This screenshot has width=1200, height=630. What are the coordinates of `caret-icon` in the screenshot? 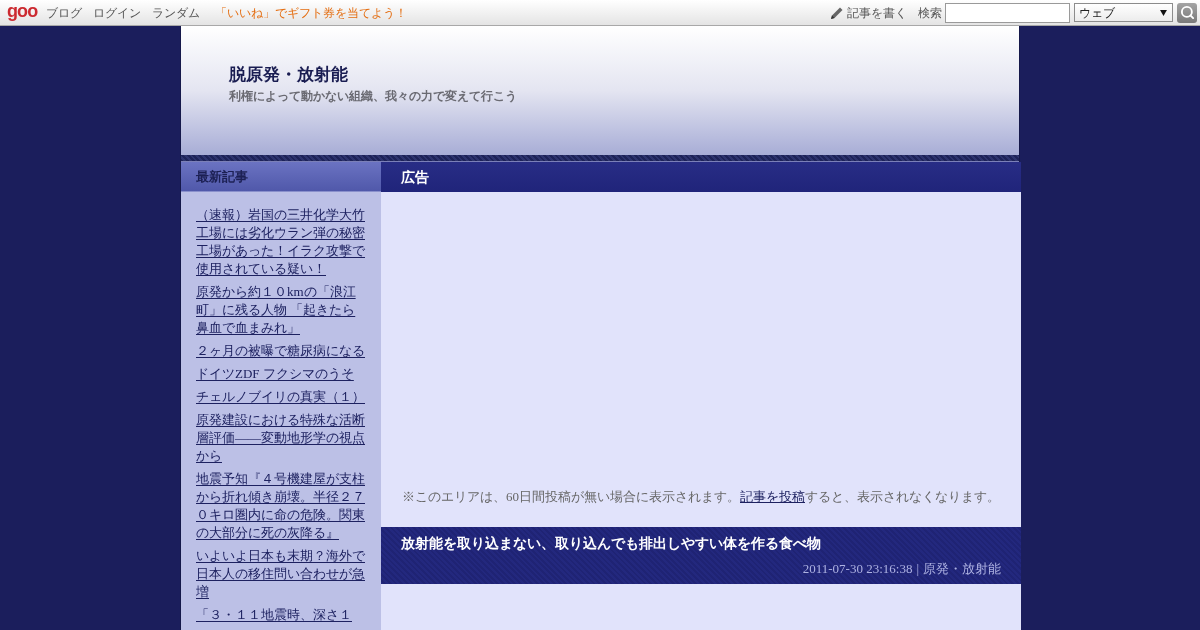 It's located at (1163, 12).